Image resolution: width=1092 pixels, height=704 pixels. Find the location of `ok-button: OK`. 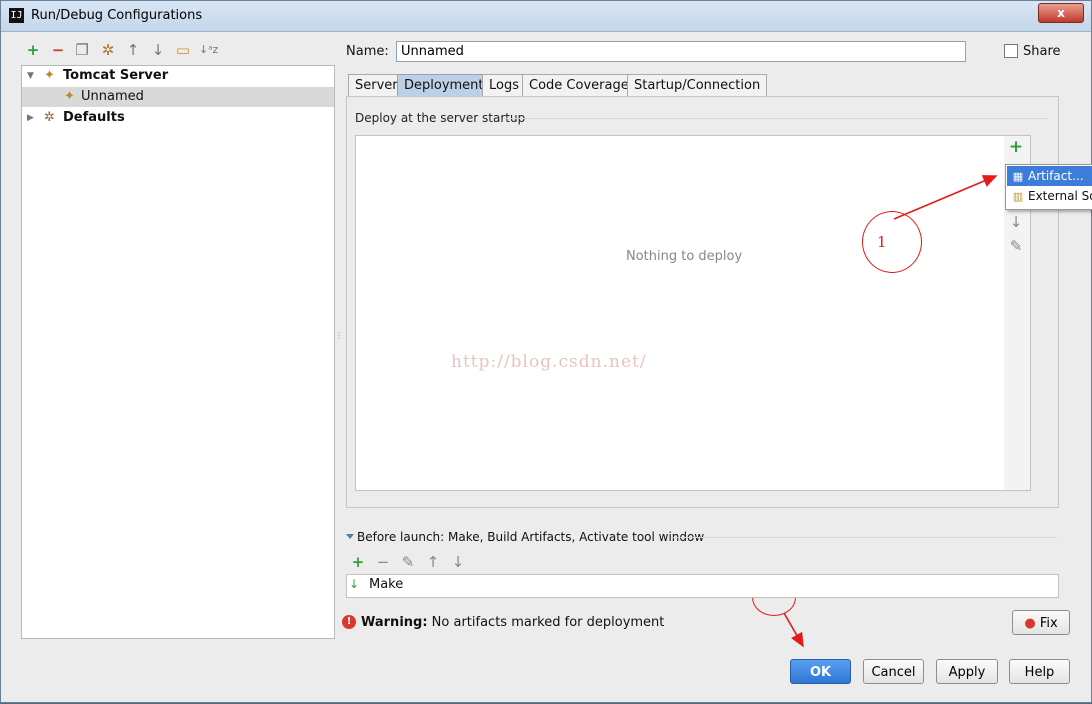

ok-button: OK is located at coordinates (820, 671).